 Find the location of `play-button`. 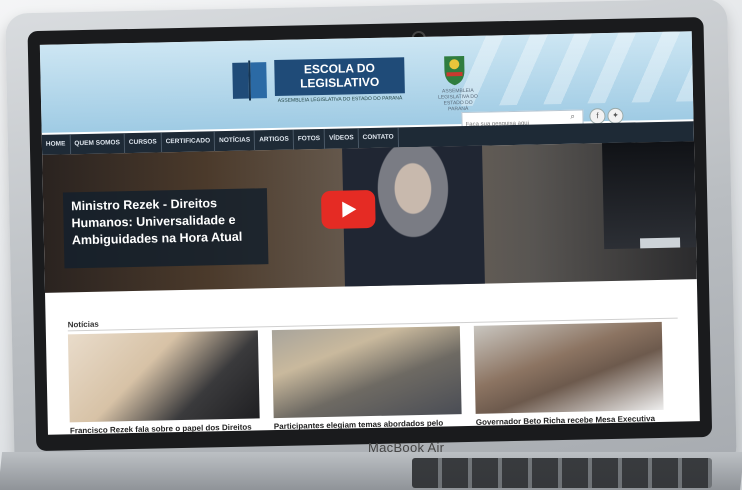

play-button is located at coordinates (348, 209).